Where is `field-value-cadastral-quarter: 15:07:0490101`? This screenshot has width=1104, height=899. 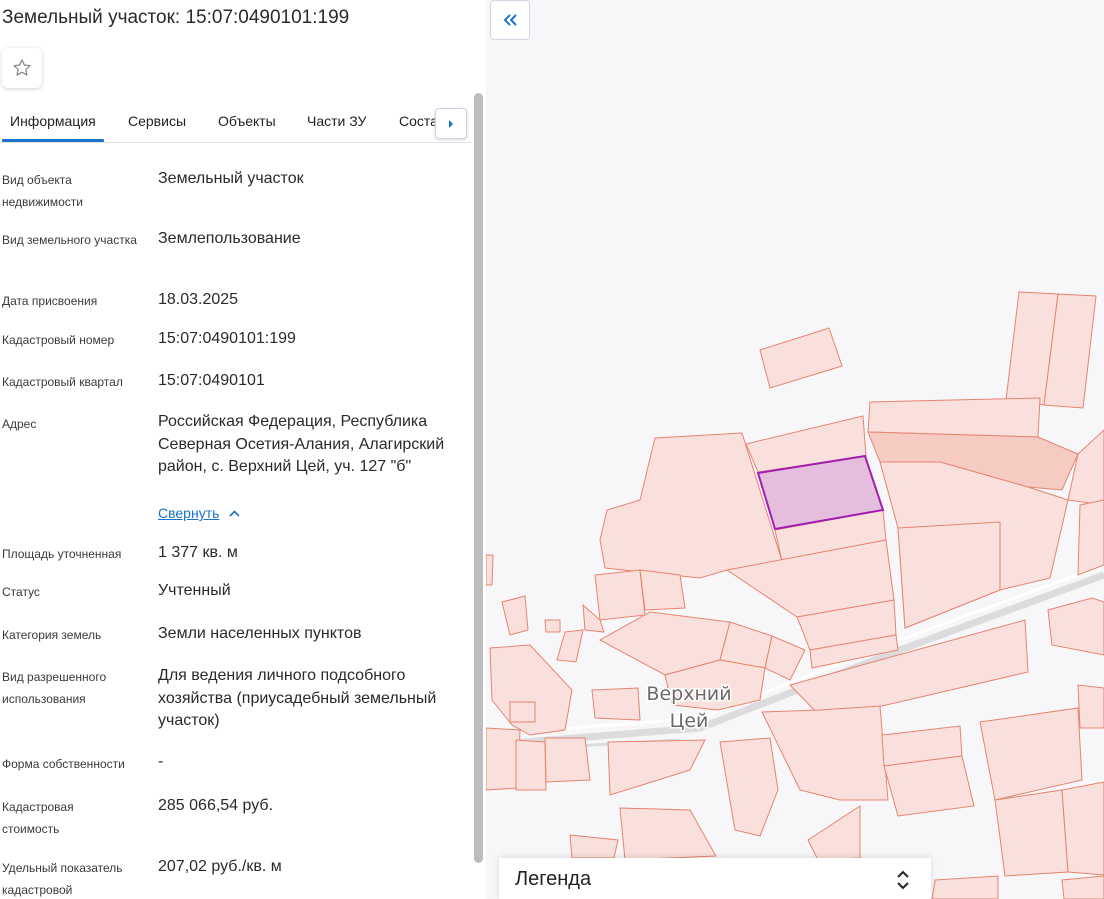
field-value-cadastral-quarter: 15:07:0490101 is located at coordinates (211, 380).